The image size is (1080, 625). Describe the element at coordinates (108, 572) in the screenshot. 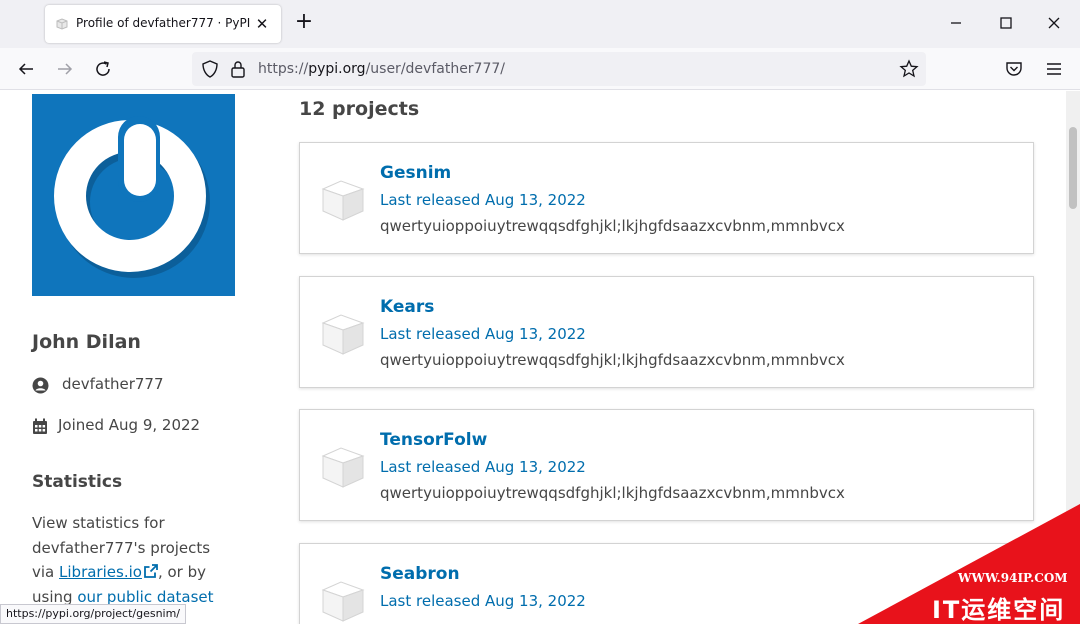

I see `libraries-io-link: Libraries.io` at that location.